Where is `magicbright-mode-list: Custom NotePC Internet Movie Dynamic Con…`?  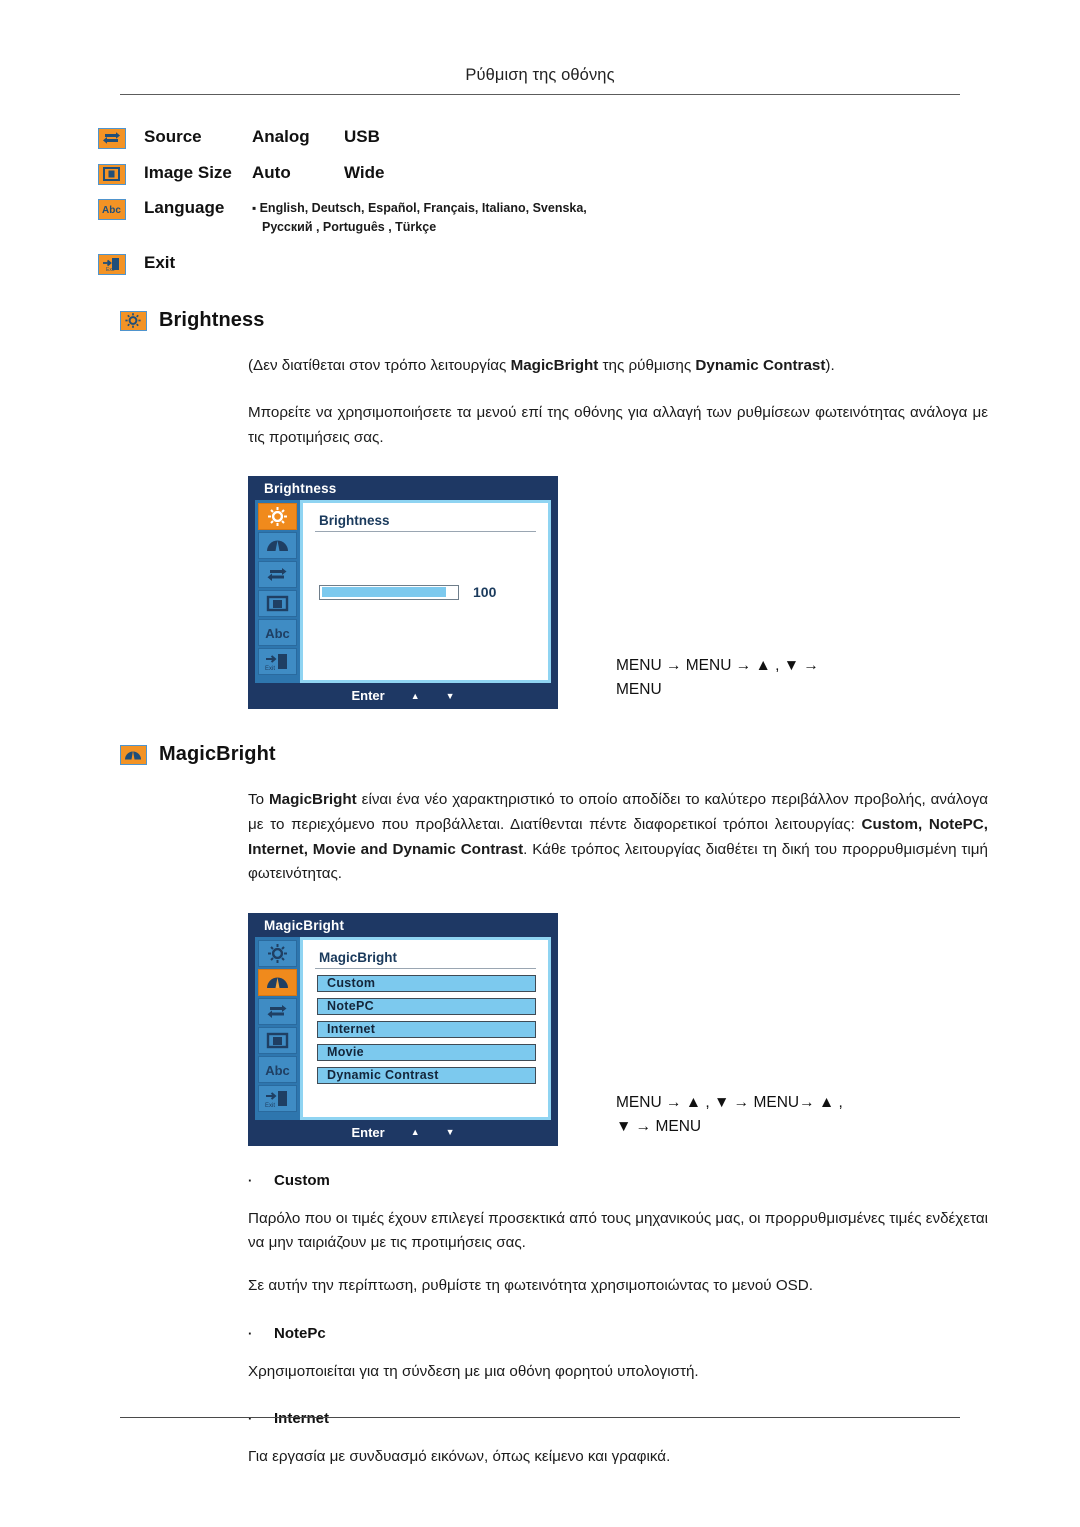
magicbright-mode-list: Custom NotePC Internet Movie Dynamic Con… is located at coordinates (425, 1029).